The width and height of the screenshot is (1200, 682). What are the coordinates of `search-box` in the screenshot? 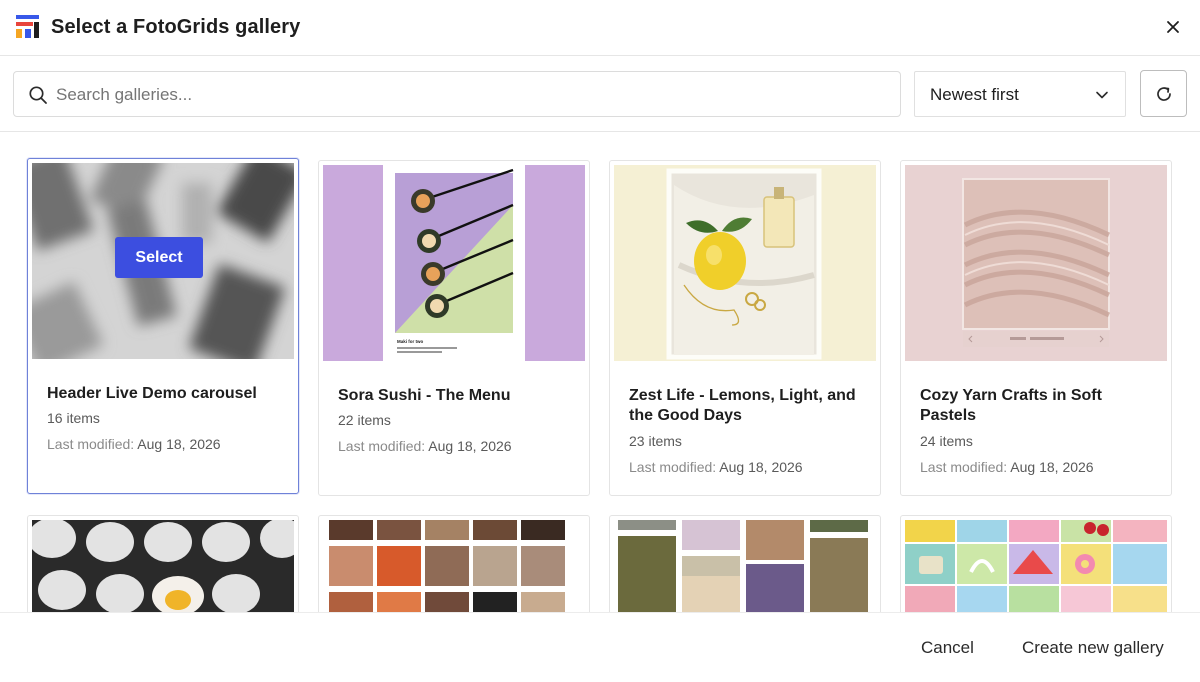 It's located at (457, 94).